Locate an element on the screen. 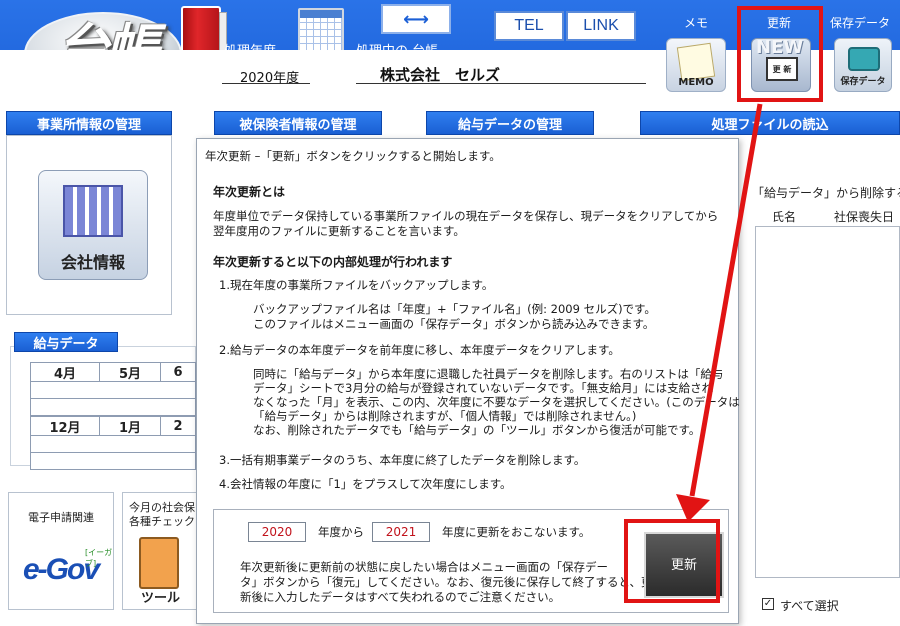 This screenshot has height=626, width=900. memo-tile-label: MEMO is located at coordinates (696, 82).